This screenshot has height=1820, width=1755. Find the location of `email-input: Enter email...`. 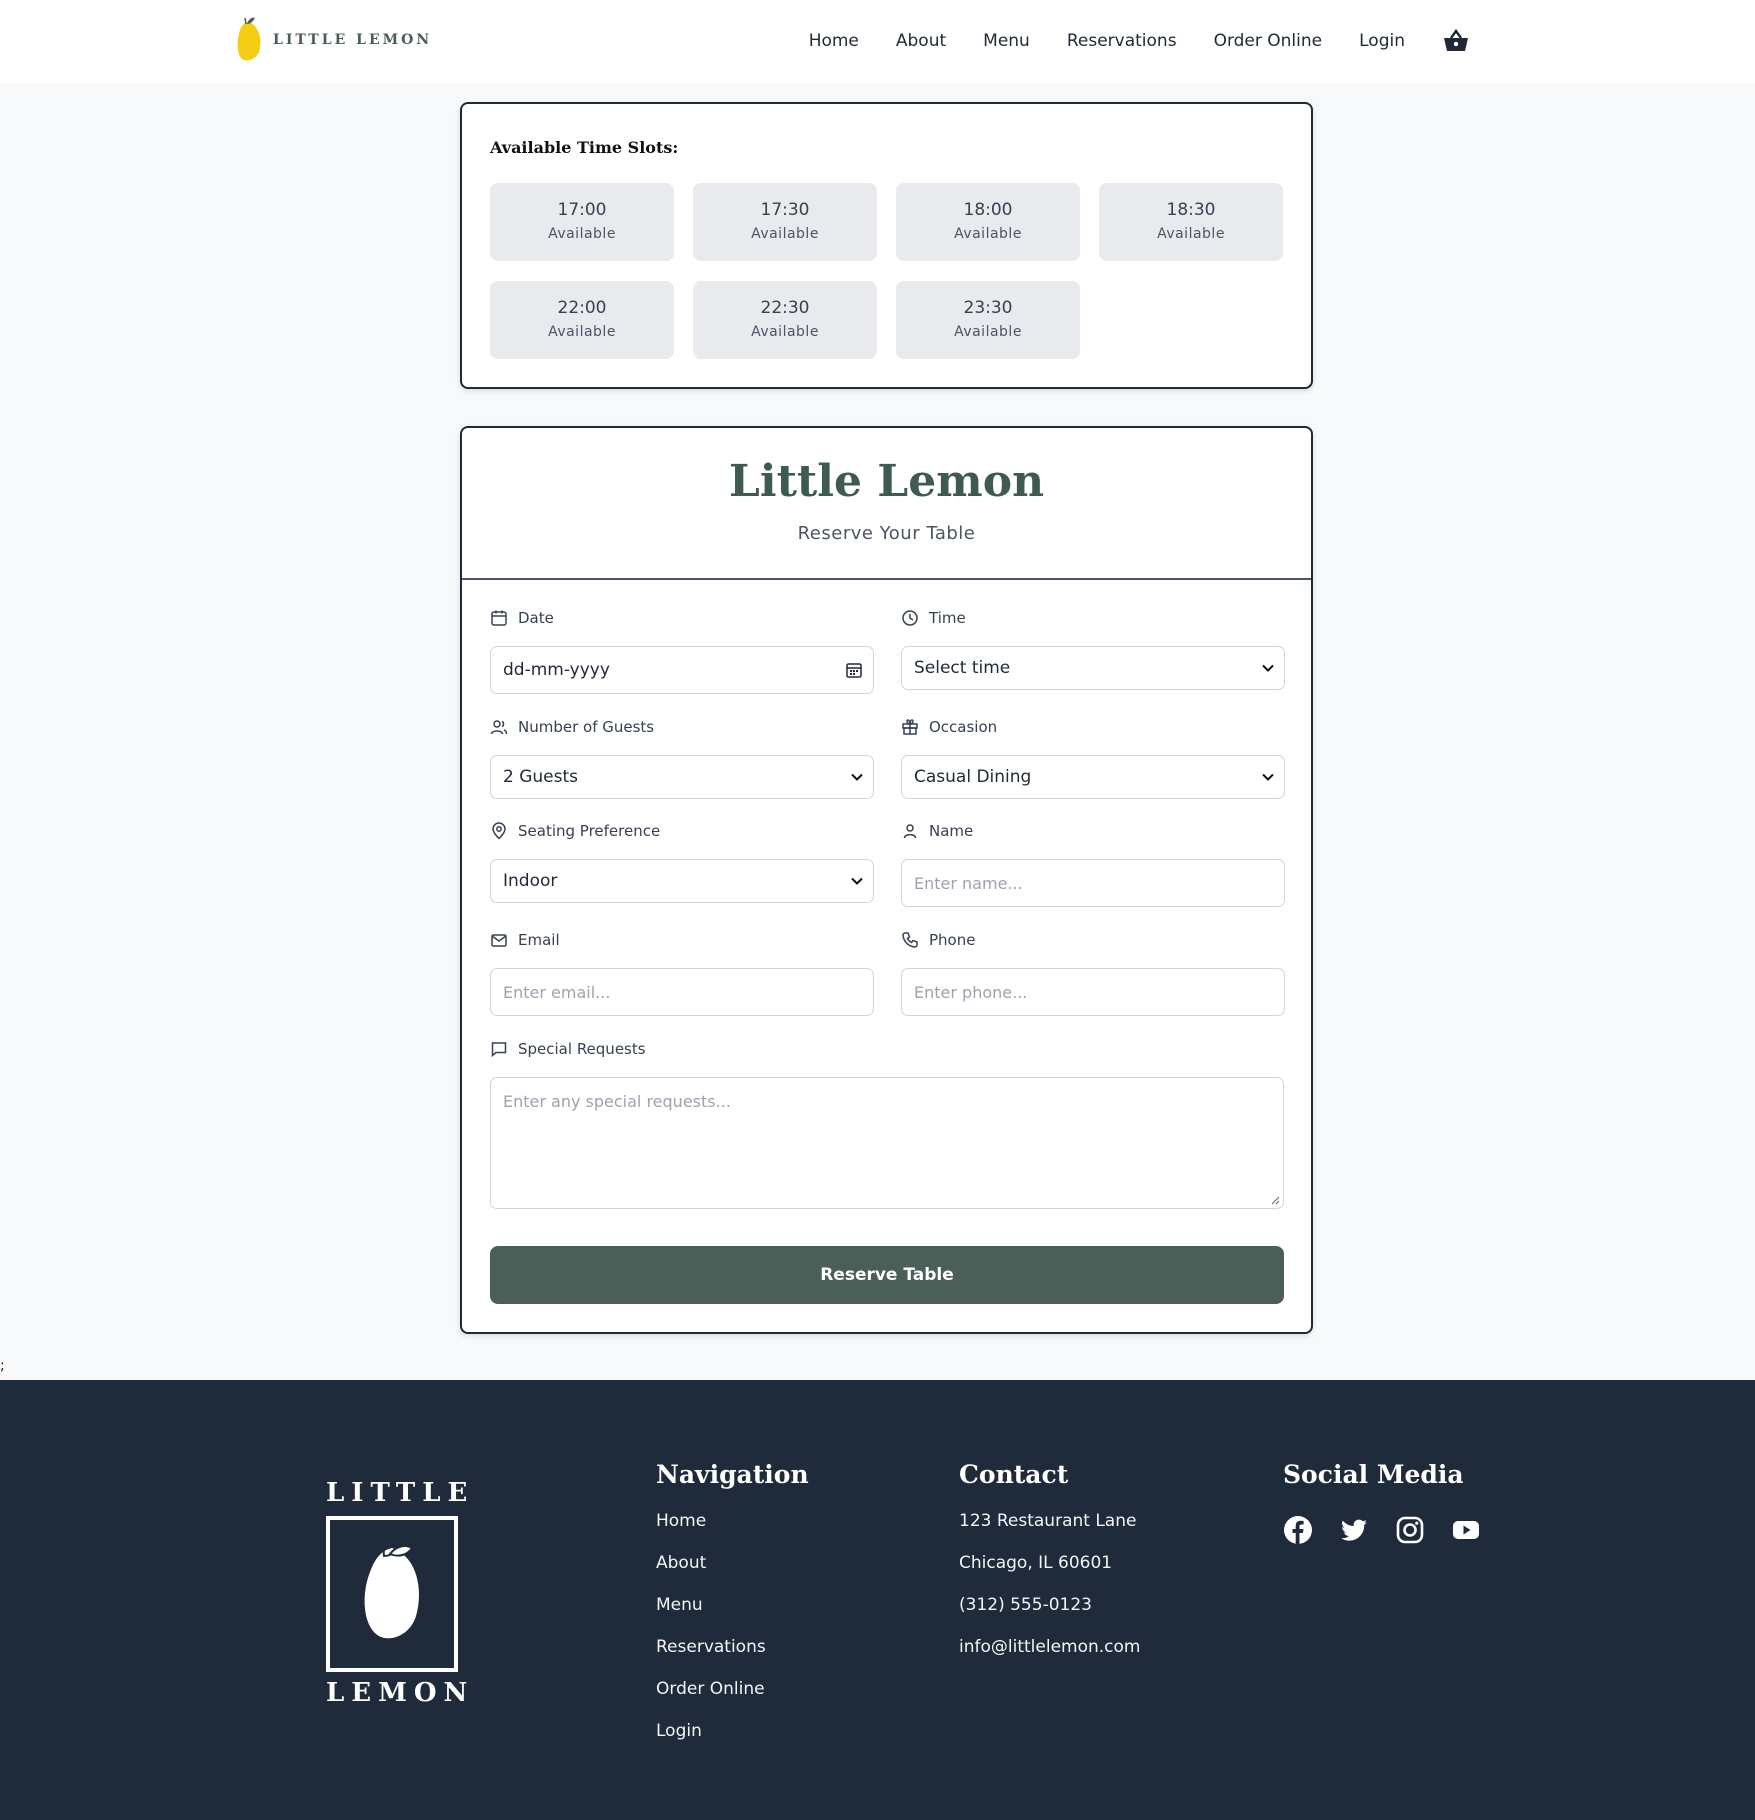

email-input: Enter email... is located at coordinates (682, 992).